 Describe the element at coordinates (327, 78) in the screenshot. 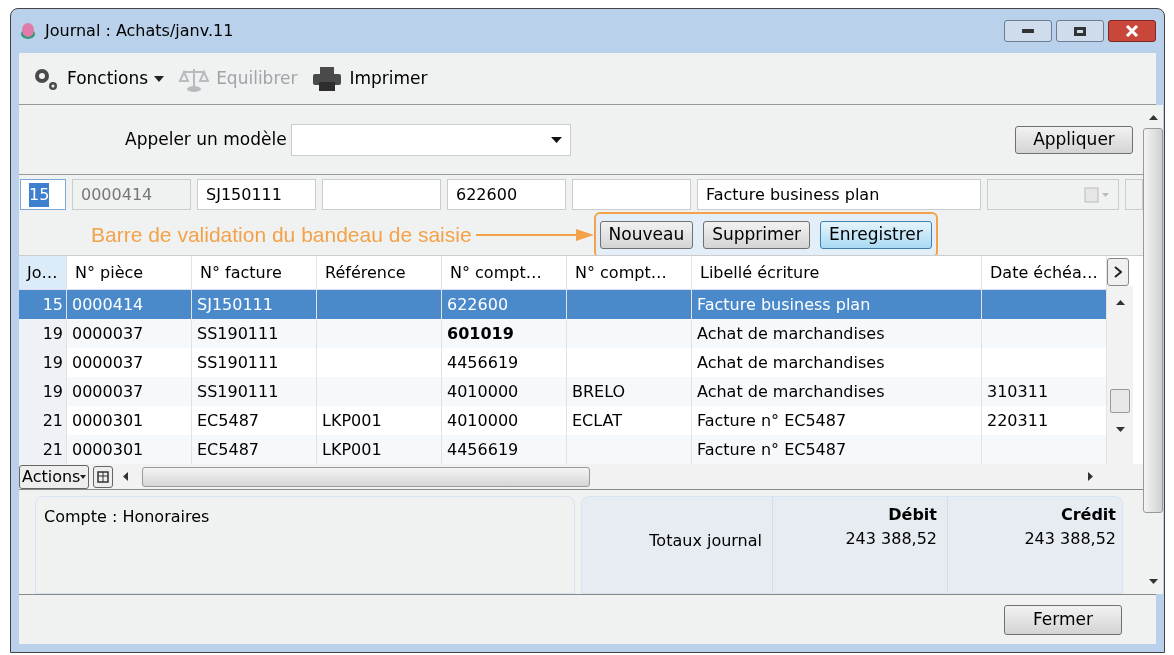

I see `printer-icon` at that location.